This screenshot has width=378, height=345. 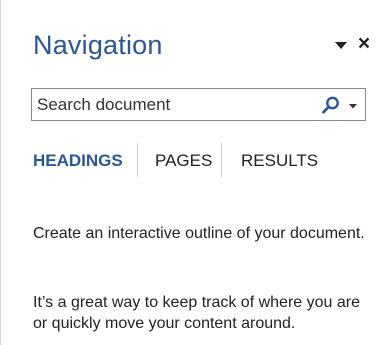 I want to click on pane-options-caret-icon, so click(x=341, y=45).